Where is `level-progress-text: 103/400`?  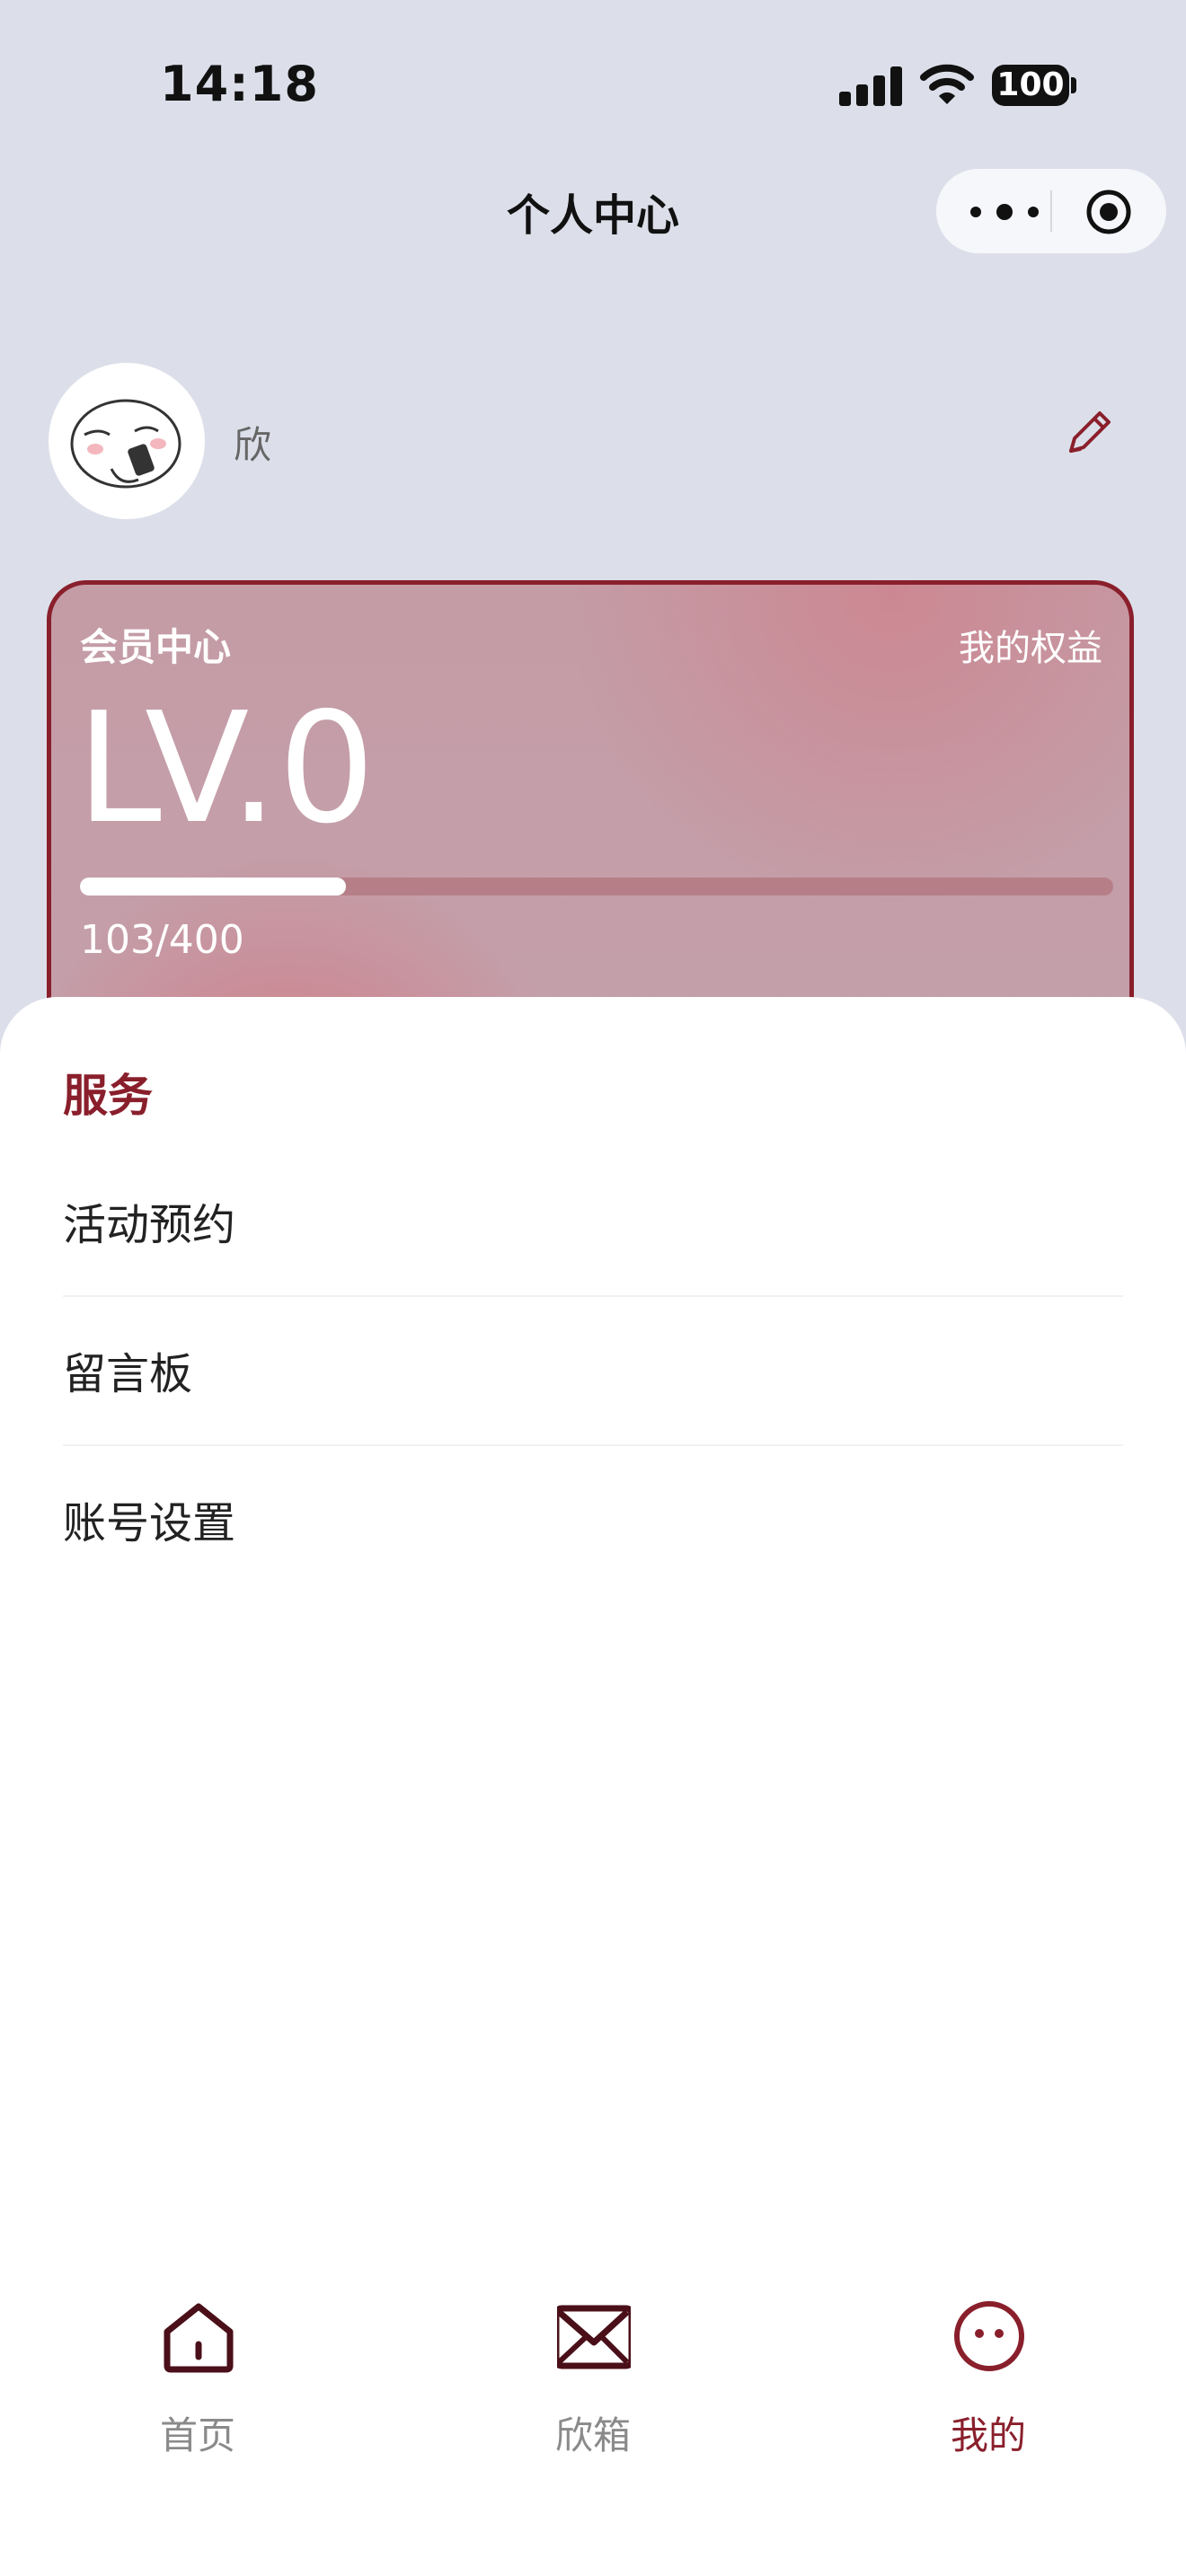 level-progress-text: 103/400 is located at coordinates (162, 940).